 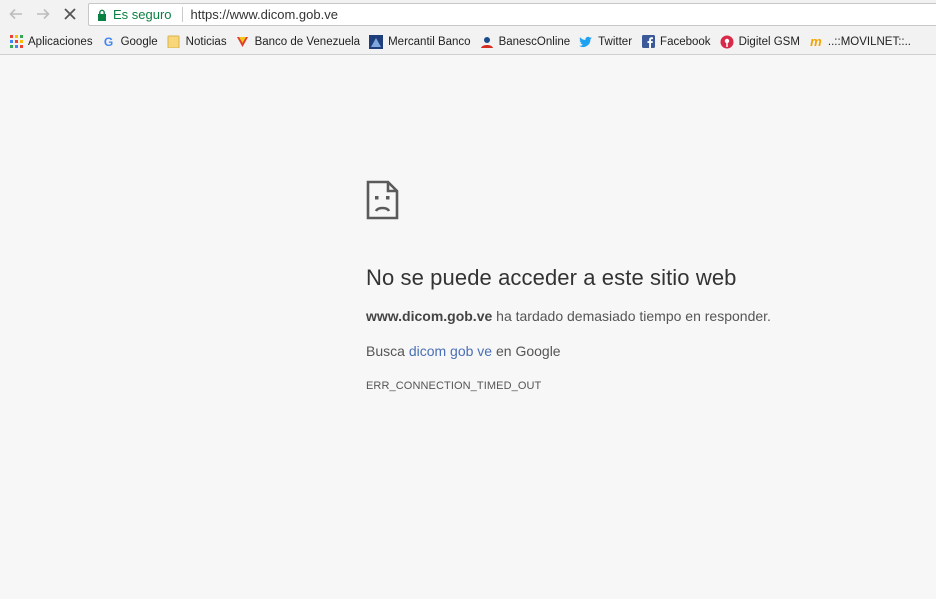 What do you see at coordinates (487, 42) in the screenshot?
I see `banesco-icon` at bounding box center [487, 42].